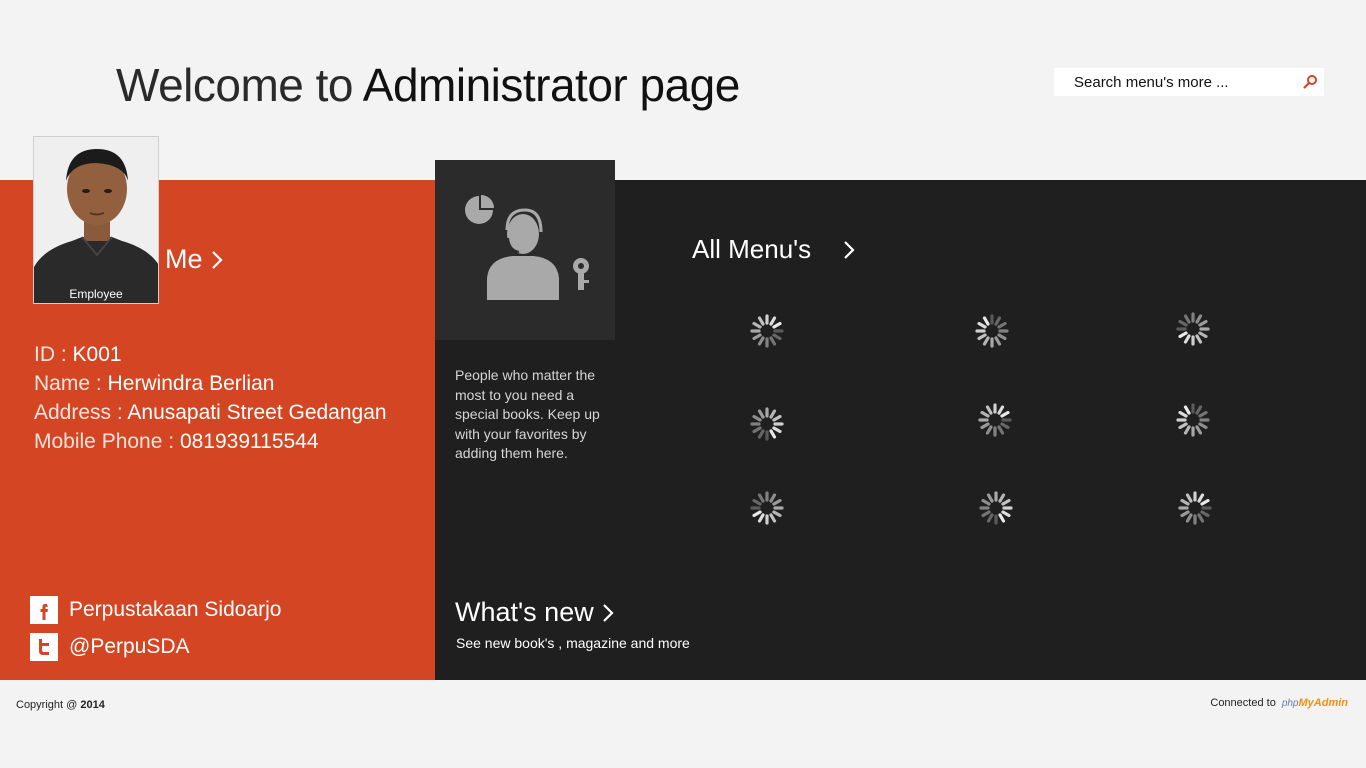  I want to click on avatar-picture, so click(96, 220).